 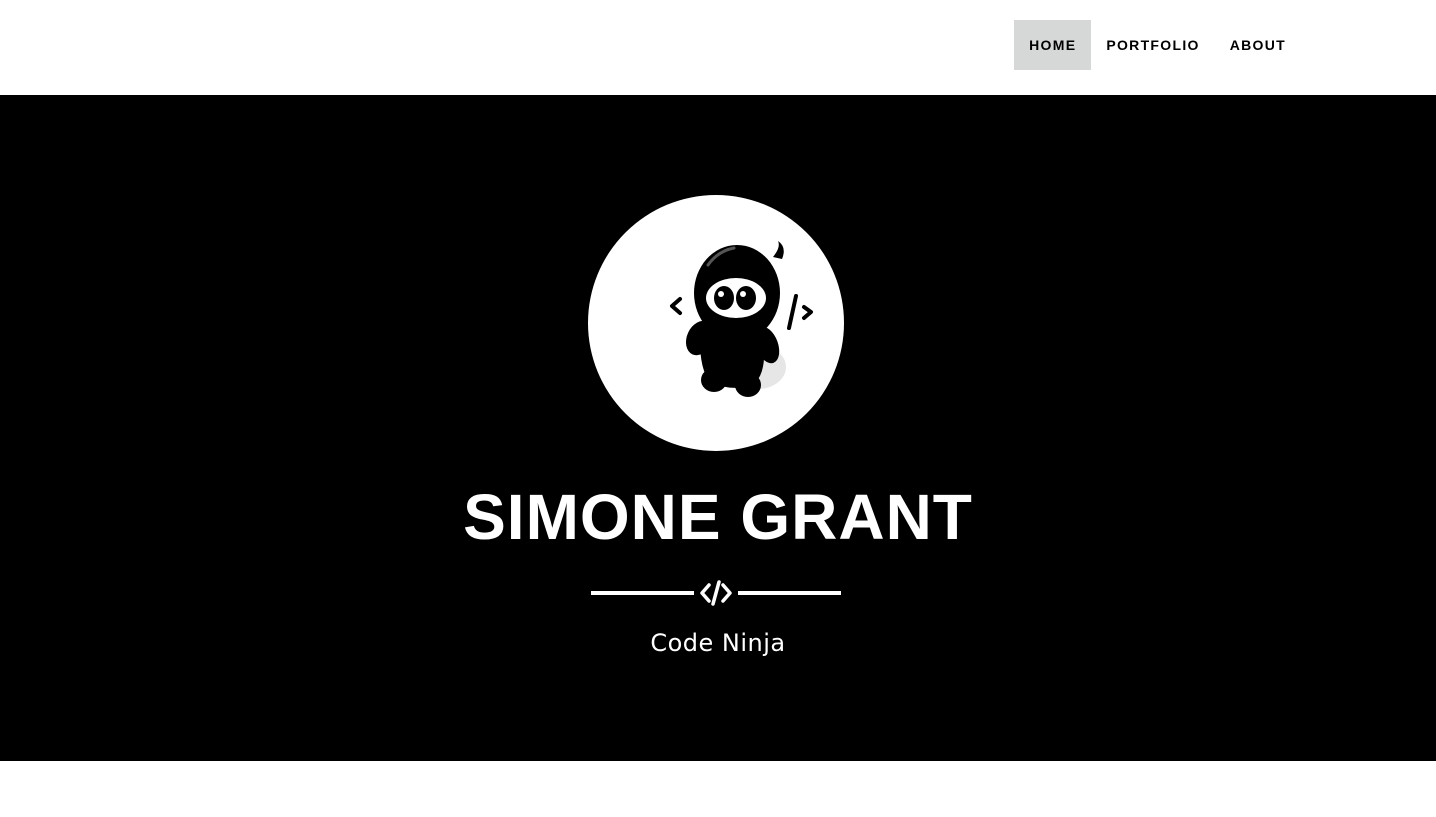 What do you see at coordinates (1053, 45) in the screenshot?
I see `nav-item-home: HOME` at bounding box center [1053, 45].